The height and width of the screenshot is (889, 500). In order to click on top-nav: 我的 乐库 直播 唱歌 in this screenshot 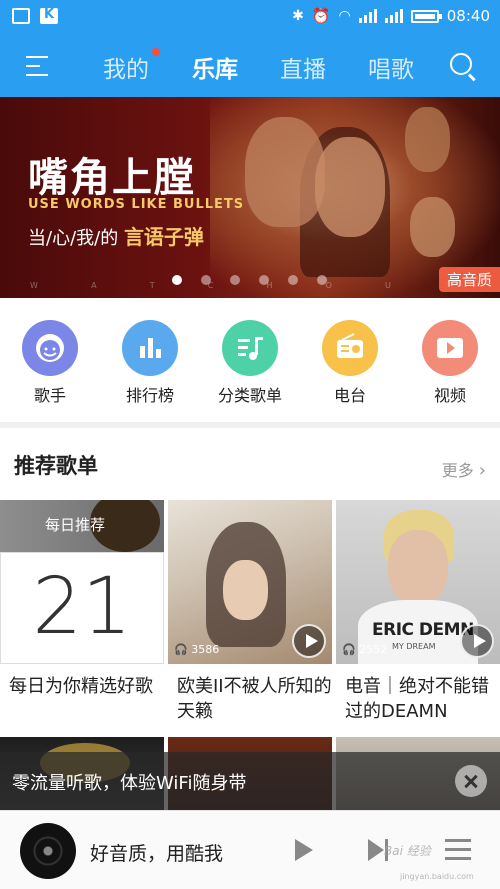, I will do `click(250, 66)`.